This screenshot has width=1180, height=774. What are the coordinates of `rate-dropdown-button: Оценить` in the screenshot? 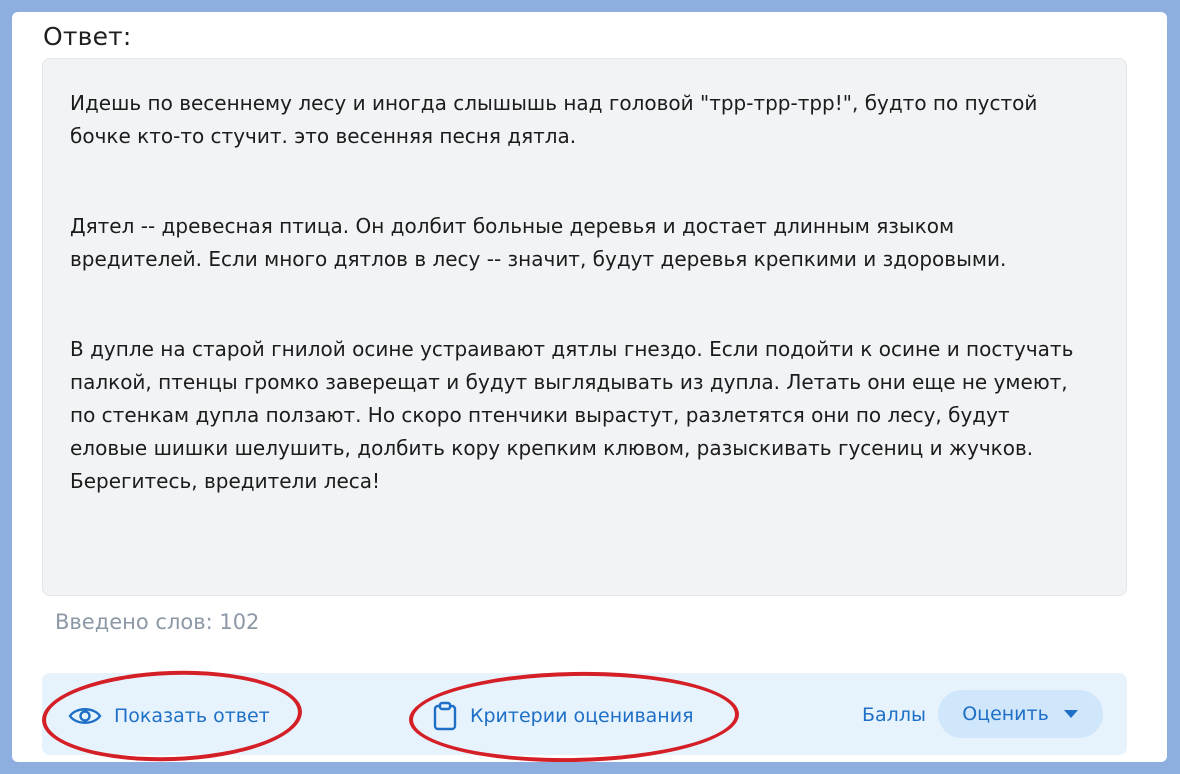 It's located at (1020, 714).